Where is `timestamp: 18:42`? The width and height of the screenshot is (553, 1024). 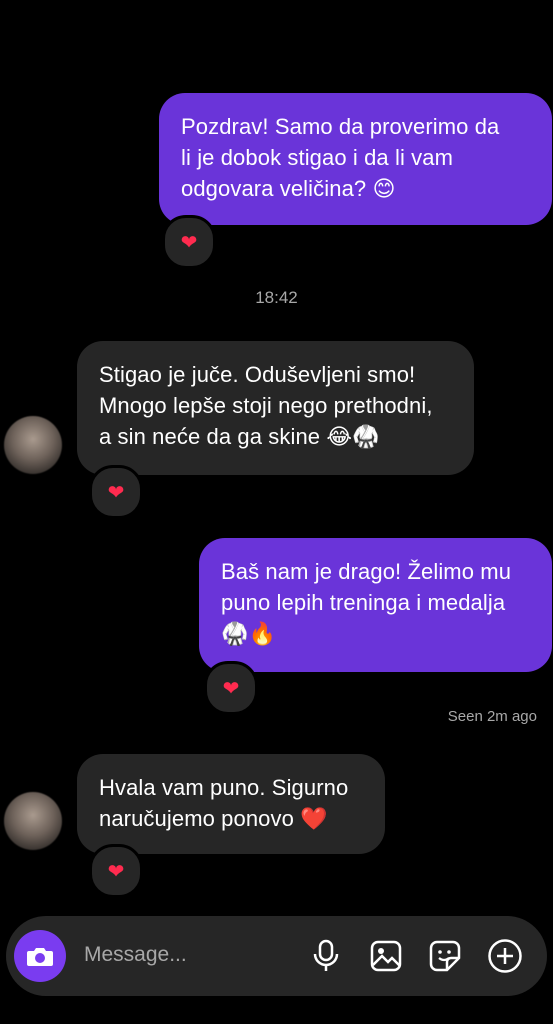 timestamp: 18:42 is located at coordinates (276, 297).